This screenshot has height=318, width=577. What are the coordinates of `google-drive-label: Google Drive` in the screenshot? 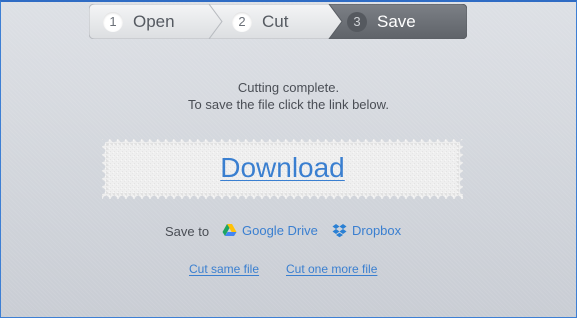 It's located at (280, 230).